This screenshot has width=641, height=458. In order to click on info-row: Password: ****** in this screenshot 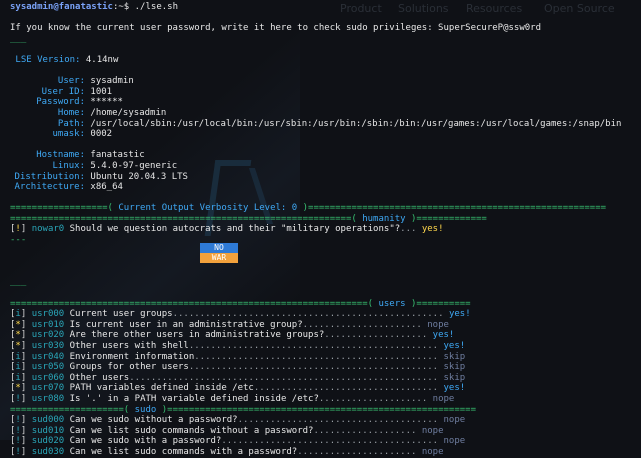, I will do `click(79, 102)`.